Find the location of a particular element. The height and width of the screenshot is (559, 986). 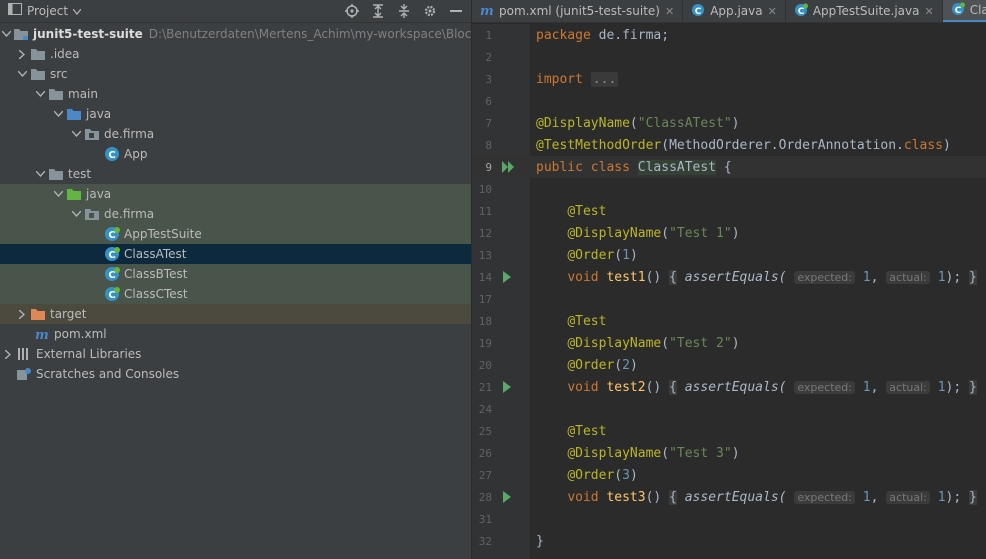

tree-item-label: .idea is located at coordinates (65, 54).